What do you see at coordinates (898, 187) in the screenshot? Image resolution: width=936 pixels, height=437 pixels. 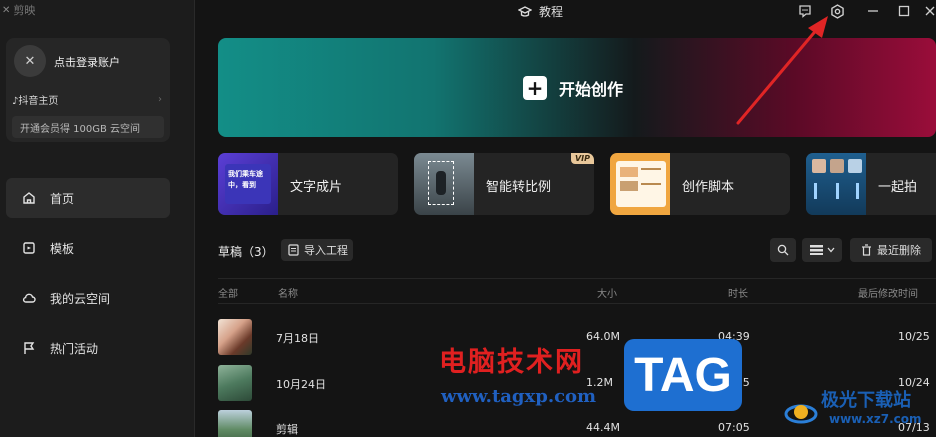 I see `feature-label: 一起拍` at bounding box center [898, 187].